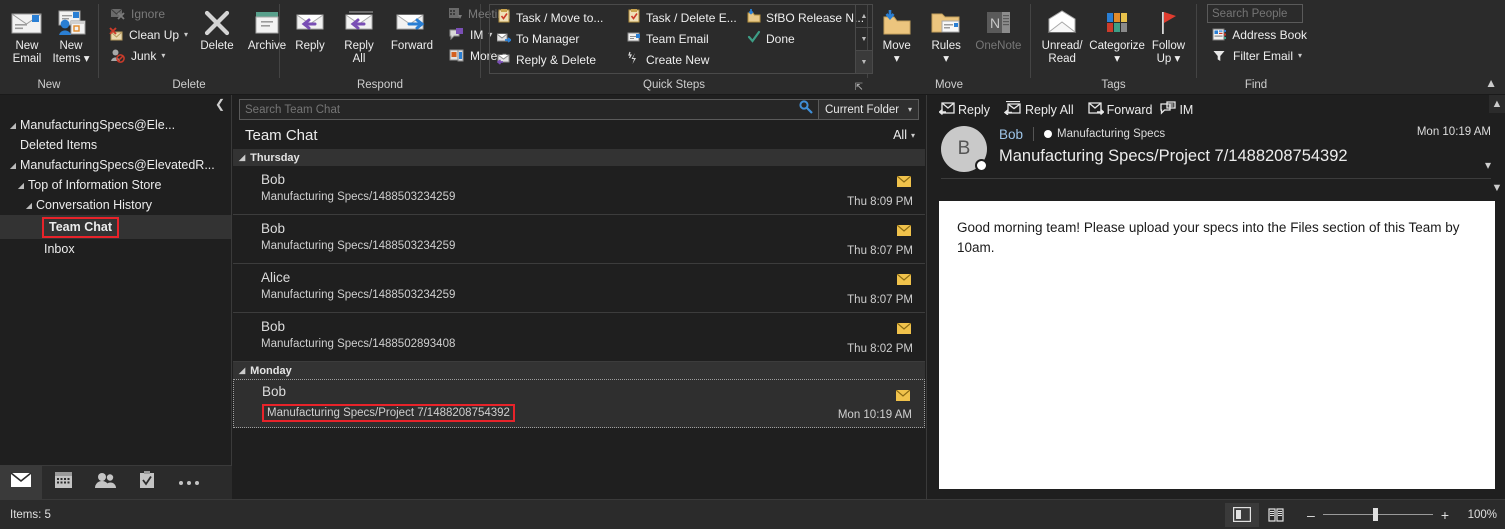 This screenshot has width=1505, height=529. What do you see at coordinates (555, 59) in the screenshot?
I see `quick-step-reply-delete: Reply & Delete` at bounding box center [555, 59].